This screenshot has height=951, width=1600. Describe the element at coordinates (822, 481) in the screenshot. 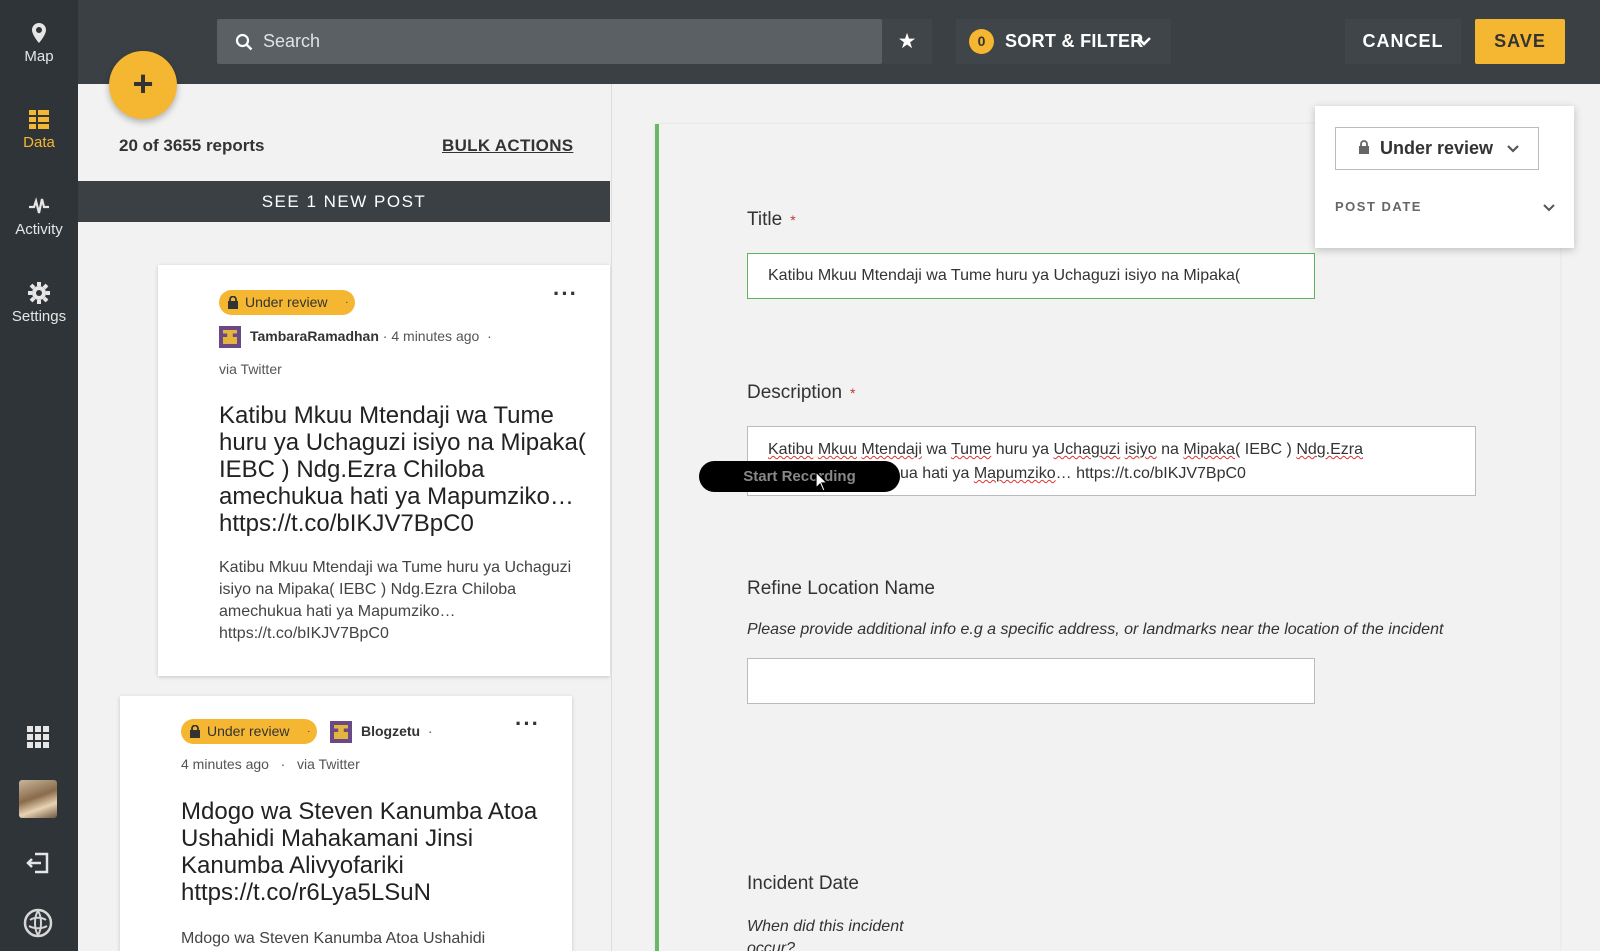

I see `mouse-cursor-icon` at that location.